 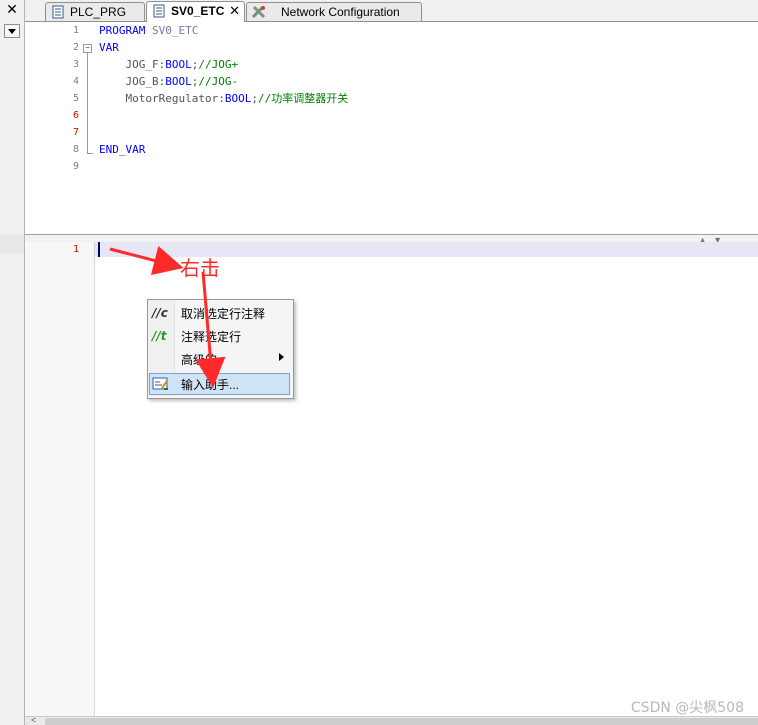 I want to click on code-line: PROGRAM SV0_ETC, so click(x=148, y=30).